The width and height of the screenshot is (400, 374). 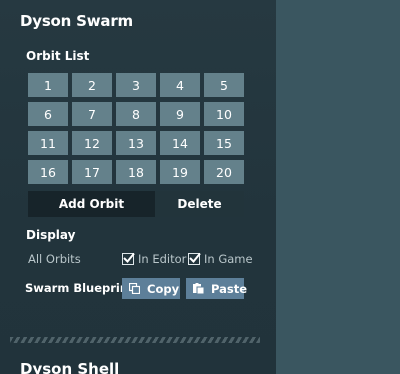 I want to click on copy-blueprint-button: Copy, so click(x=151, y=288).